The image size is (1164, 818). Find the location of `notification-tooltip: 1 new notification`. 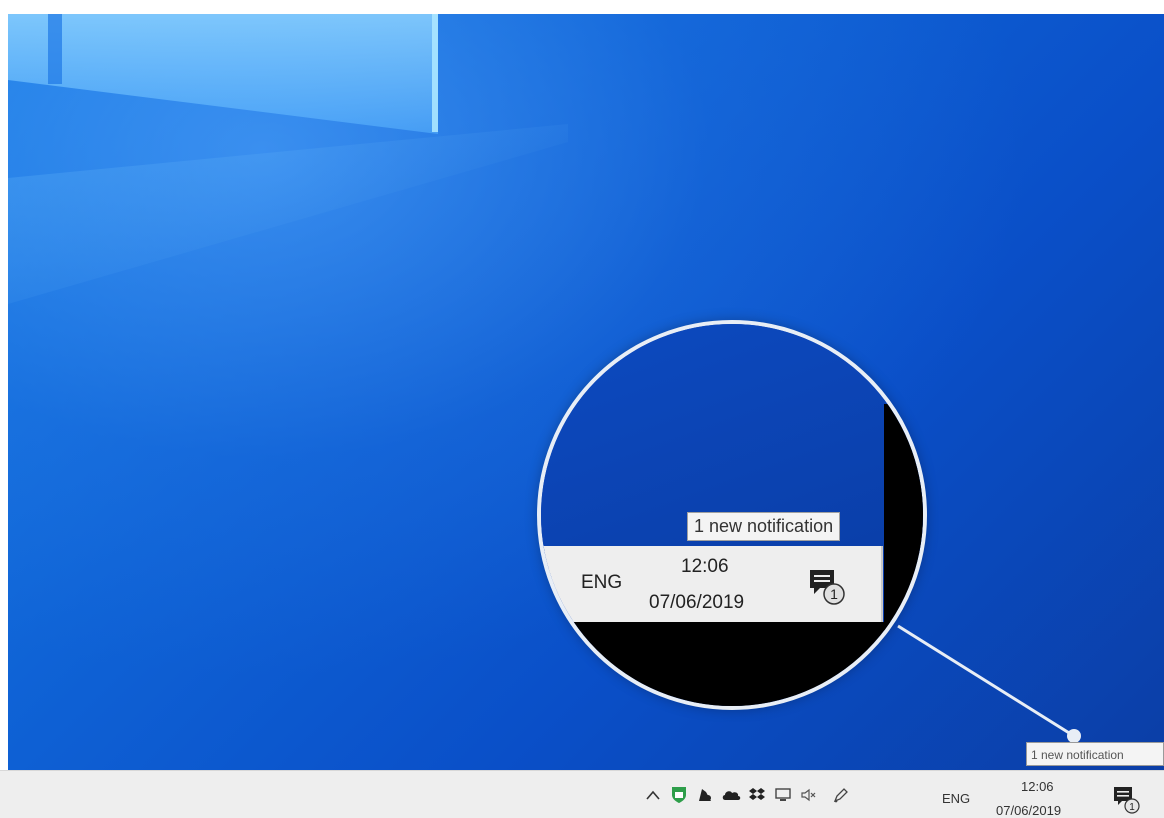

notification-tooltip: 1 new notification is located at coordinates (1095, 754).